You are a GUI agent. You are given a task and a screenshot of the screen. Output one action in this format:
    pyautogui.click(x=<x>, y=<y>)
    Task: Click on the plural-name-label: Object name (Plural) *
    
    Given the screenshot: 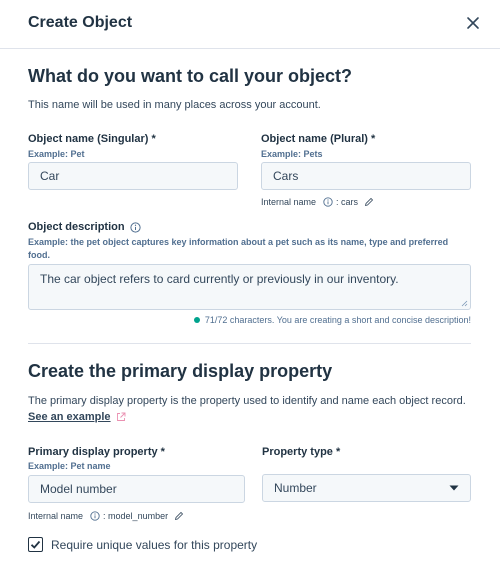 What is the action you would take?
    pyautogui.click(x=318, y=139)
    